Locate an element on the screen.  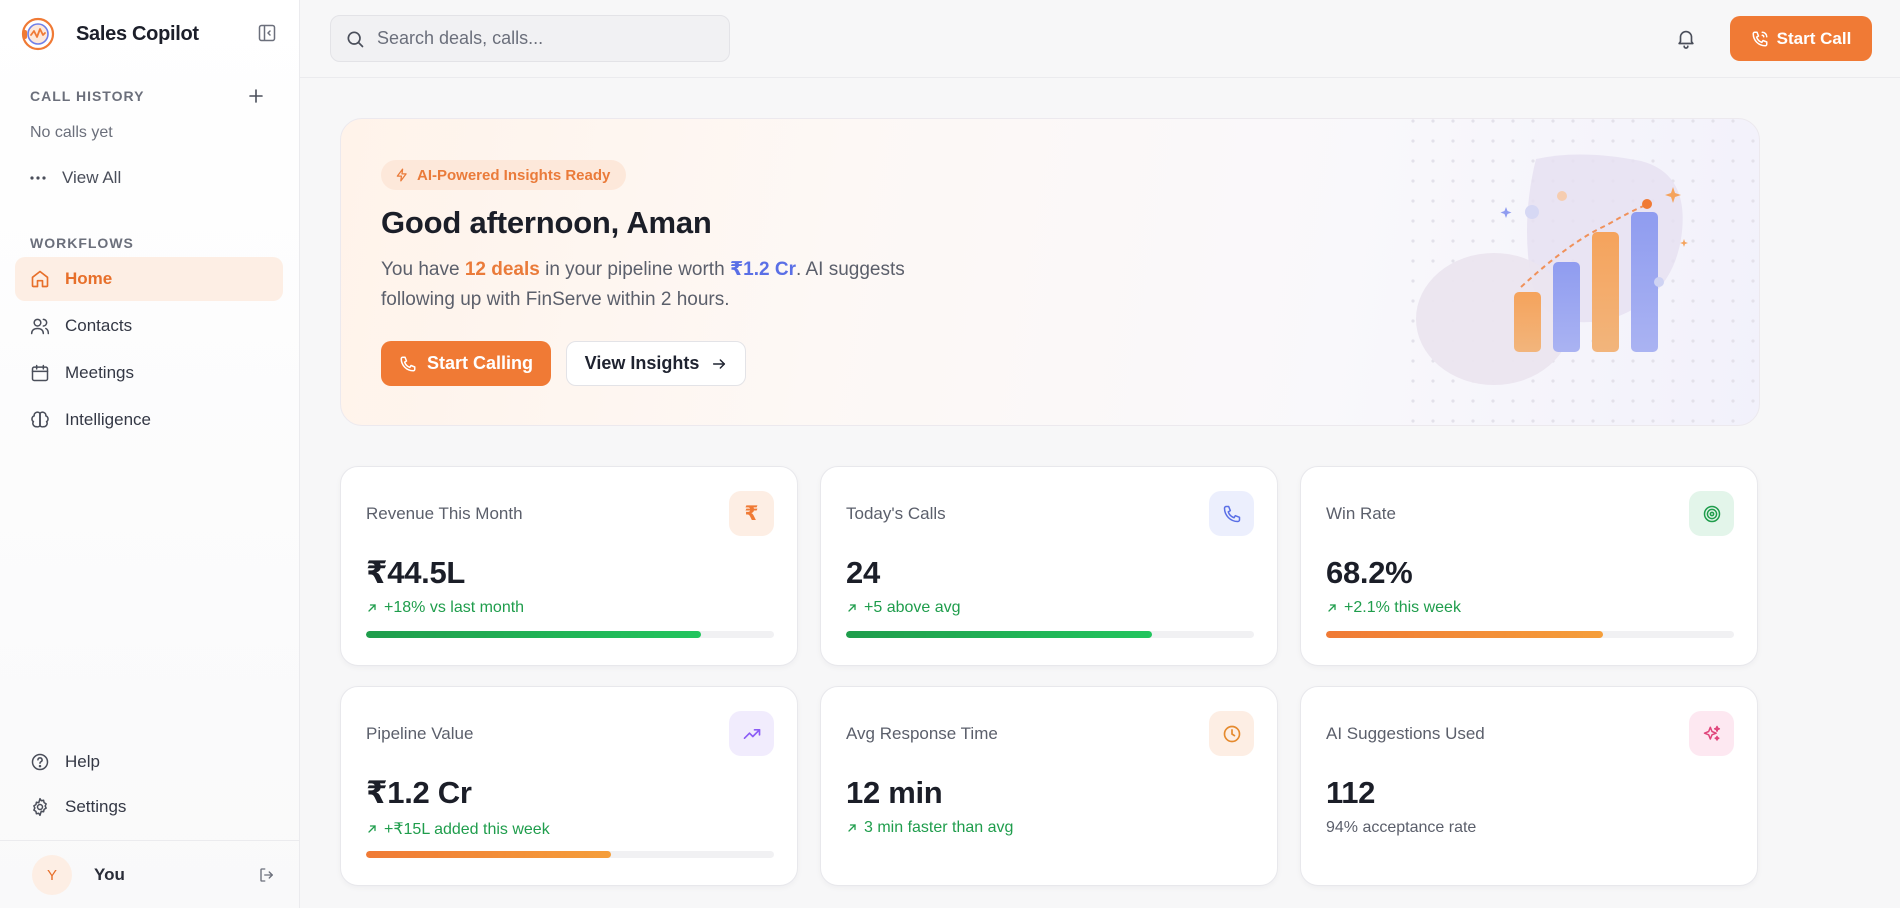
sidebar-divider is located at coordinates (150, 840).